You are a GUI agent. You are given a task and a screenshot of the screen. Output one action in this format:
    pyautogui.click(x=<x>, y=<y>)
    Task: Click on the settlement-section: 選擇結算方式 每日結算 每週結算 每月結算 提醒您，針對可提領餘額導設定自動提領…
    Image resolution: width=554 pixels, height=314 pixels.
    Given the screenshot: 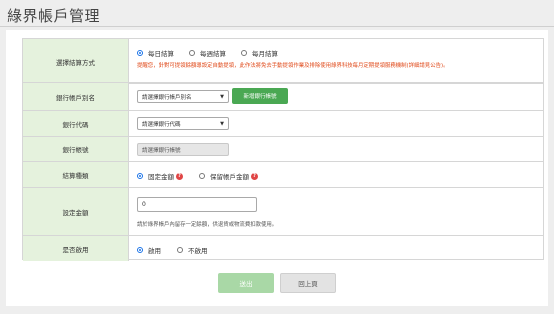 What is the action you would take?
    pyautogui.click(x=283, y=61)
    